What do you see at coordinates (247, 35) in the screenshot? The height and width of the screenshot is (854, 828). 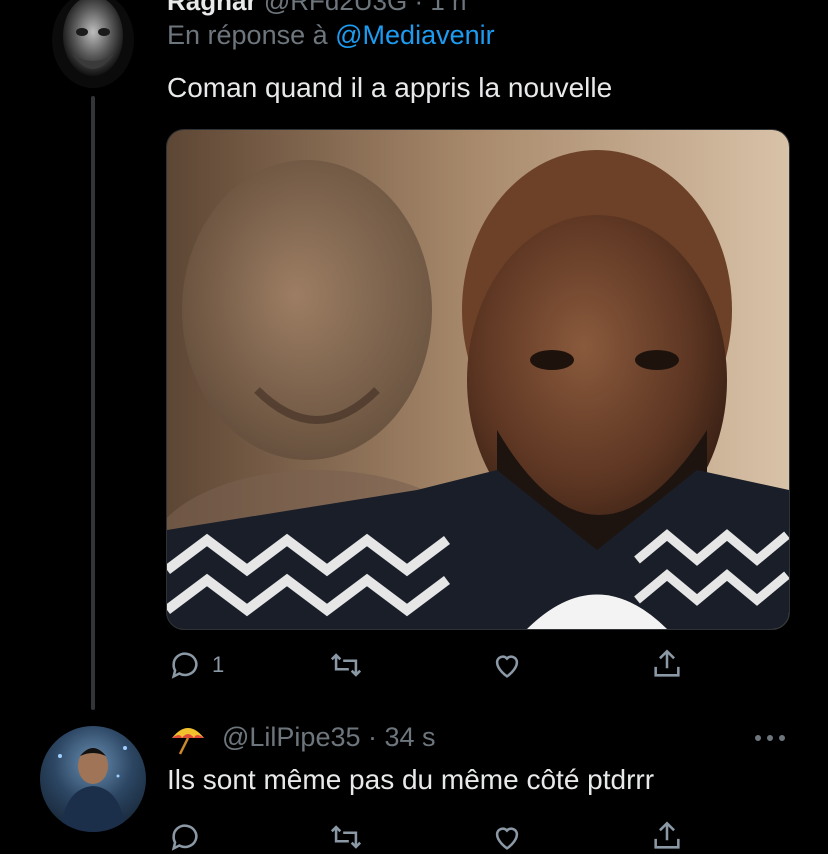 I see `reply-prefix: En réponse à` at bounding box center [247, 35].